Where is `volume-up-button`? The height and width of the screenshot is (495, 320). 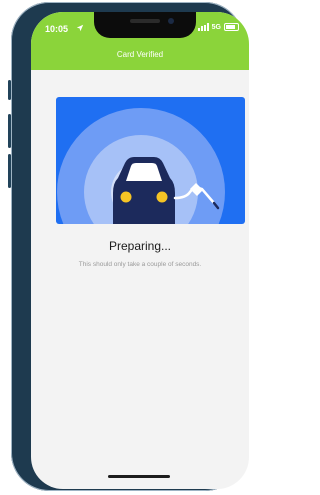
volume-up-button is located at coordinates (9, 131).